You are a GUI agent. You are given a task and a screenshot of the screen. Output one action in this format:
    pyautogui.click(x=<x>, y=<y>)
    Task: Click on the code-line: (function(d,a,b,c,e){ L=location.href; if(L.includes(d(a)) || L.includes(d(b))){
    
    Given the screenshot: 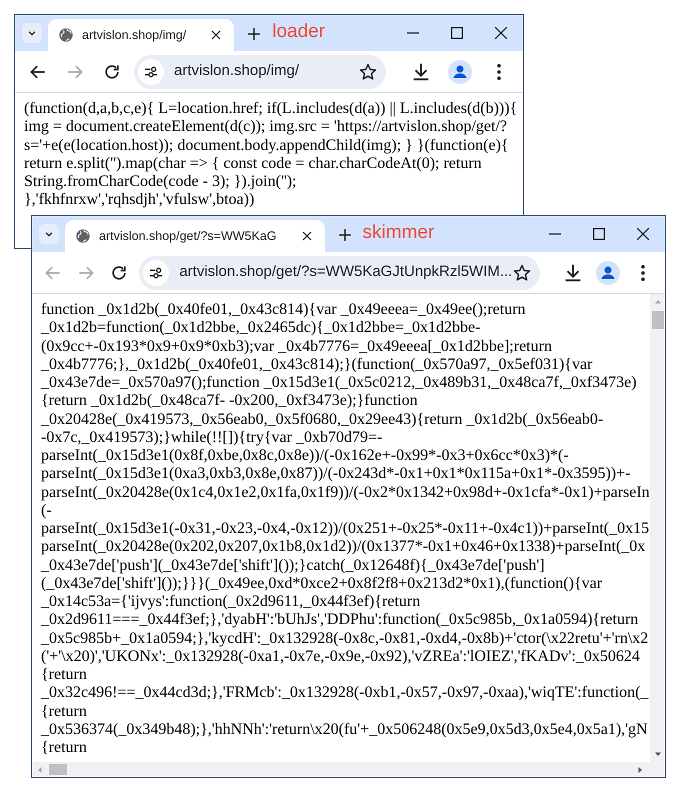 What is the action you would take?
    pyautogui.click(x=271, y=109)
    